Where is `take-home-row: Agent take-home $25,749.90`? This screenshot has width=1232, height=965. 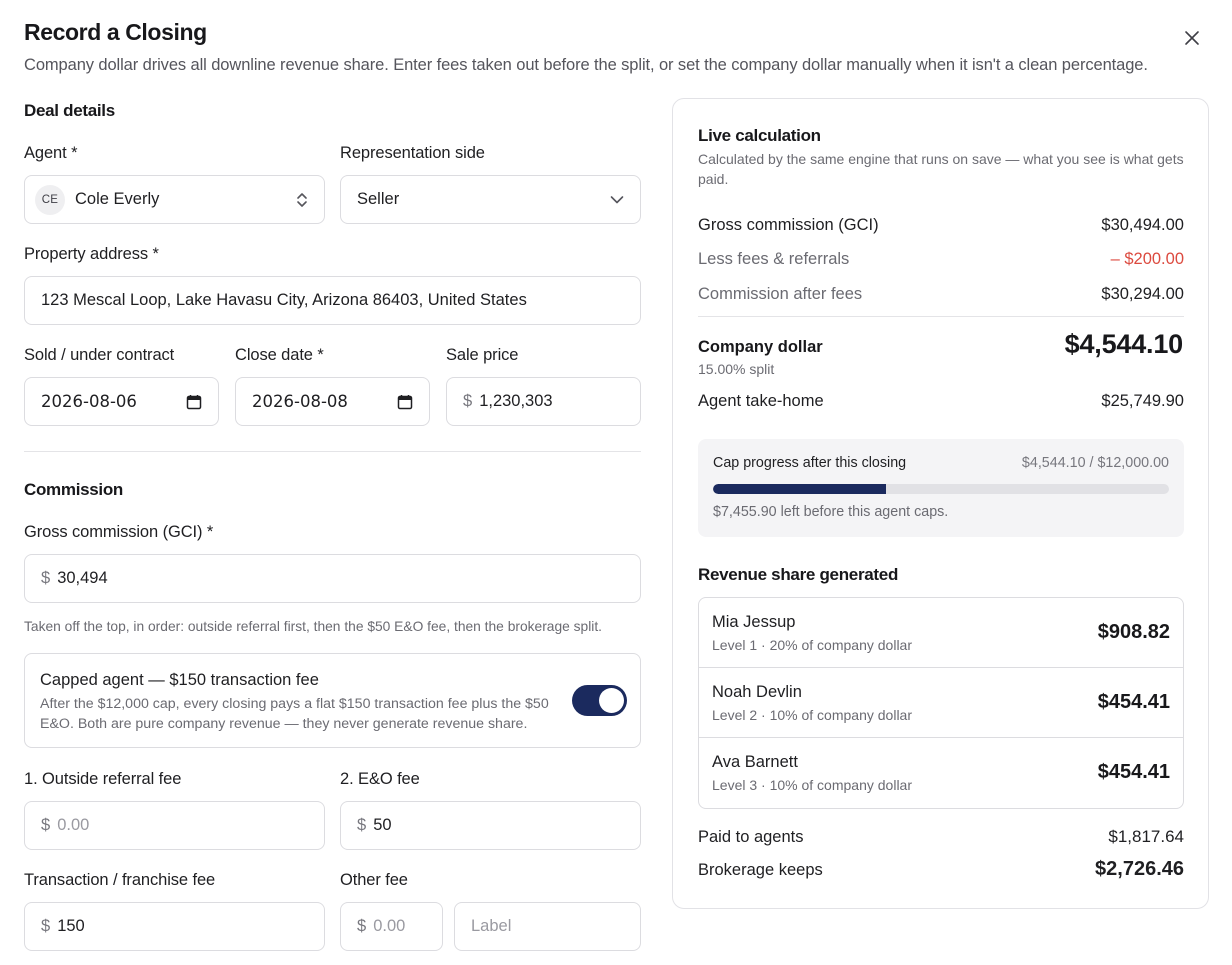 take-home-row: Agent take-home $25,749.90 is located at coordinates (941, 401).